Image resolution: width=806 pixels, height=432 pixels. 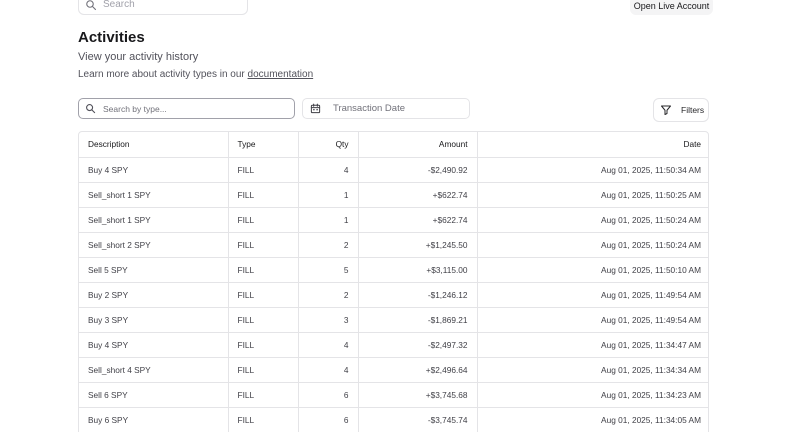 What do you see at coordinates (418, 295) in the screenshot?
I see `cell-amount: -$1,246.12` at bounding box center [418, 295].